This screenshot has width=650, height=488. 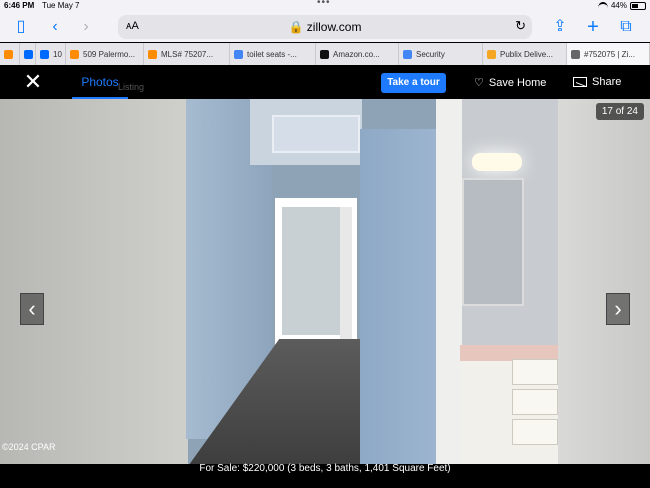 I want to click on browser-toolbar: ▯ ‹ › ᴀA 🔒 zillow.com ↻ ⇪ + ⧉, so click(x=325, y=27).